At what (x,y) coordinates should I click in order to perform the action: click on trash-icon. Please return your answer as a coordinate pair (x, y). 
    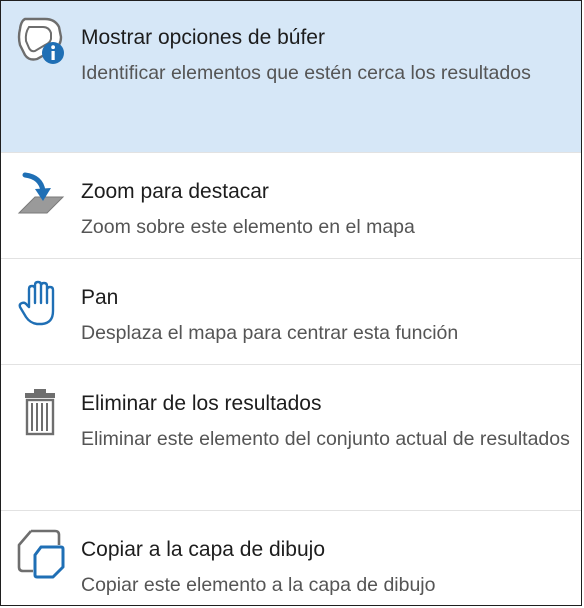
    Looking at the image, I should click on (41, 413).